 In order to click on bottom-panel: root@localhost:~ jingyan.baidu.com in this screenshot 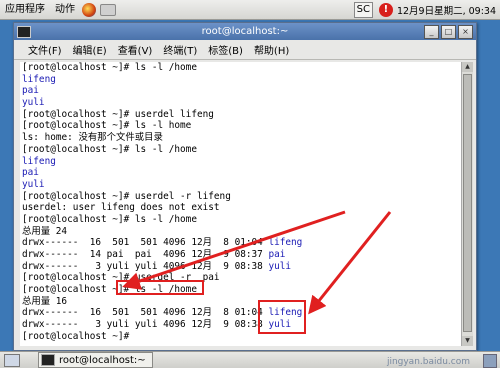, I will do `click(250, 359)`.